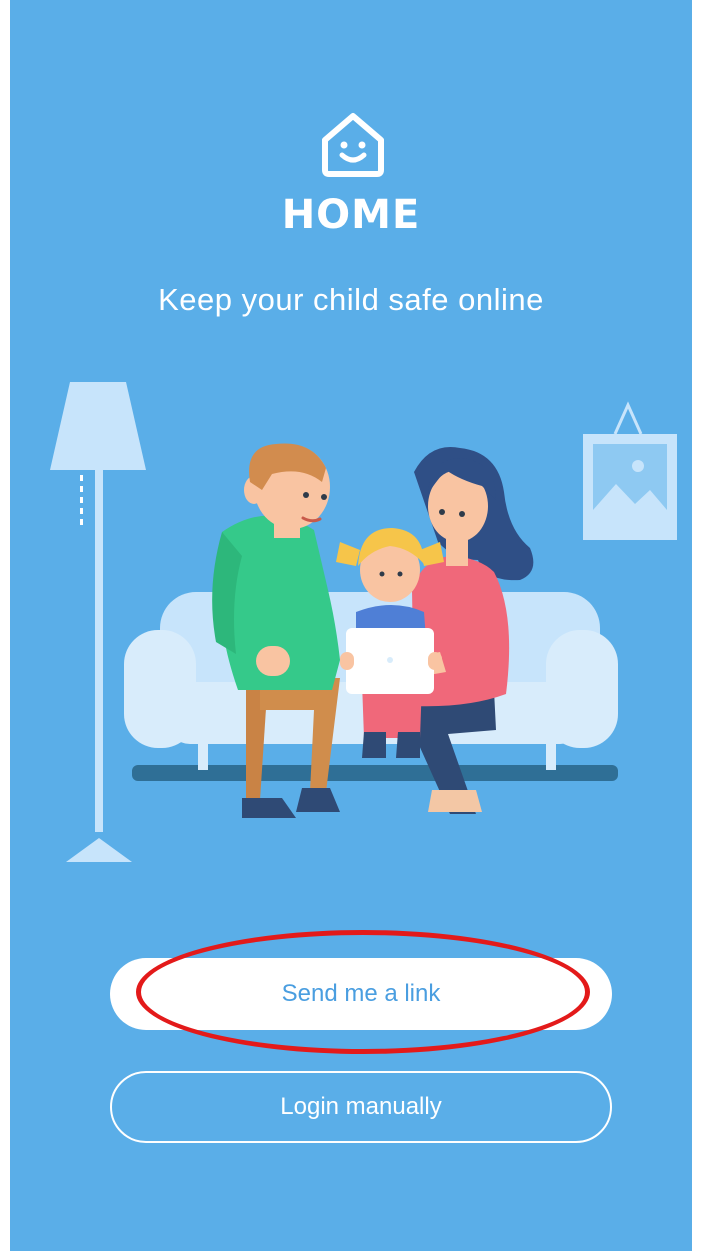 This screenshot has width=702, height=1251. Describe the element at coordinates (361, 994) in the screenshot. I see `send-link-button: Send me a link` at that location.